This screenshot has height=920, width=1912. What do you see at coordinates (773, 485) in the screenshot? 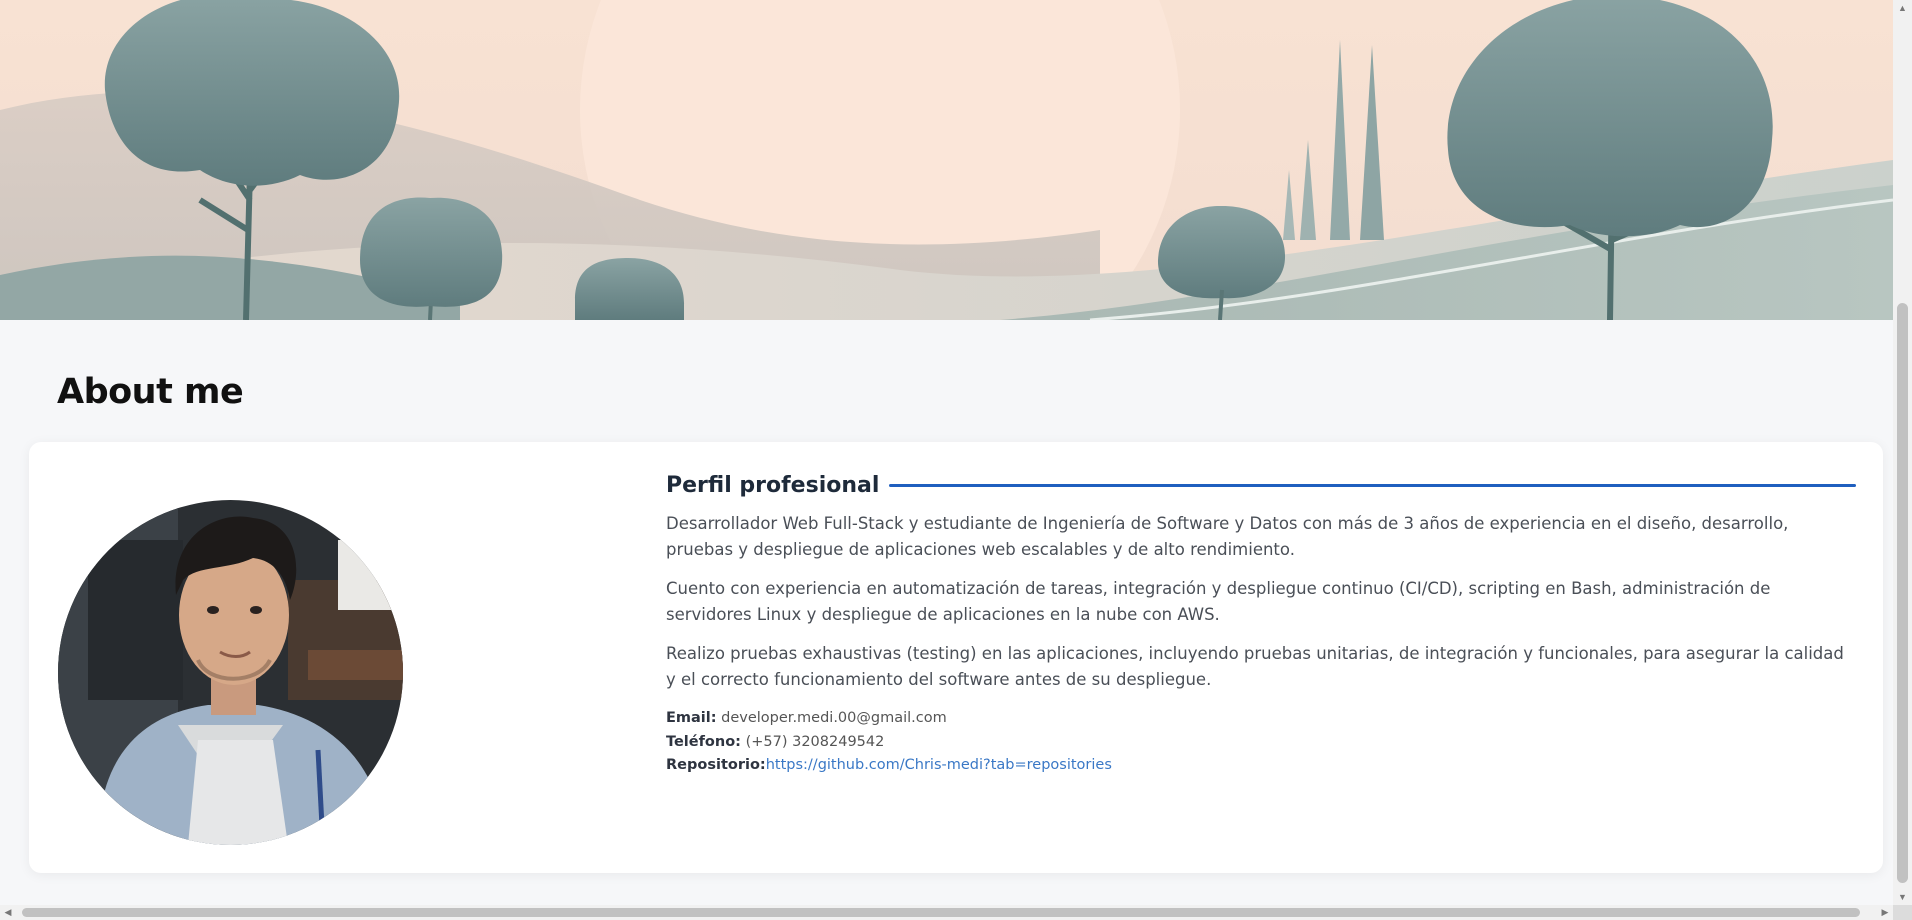
I see `section-title: Perfil profesional` at bounding box center [773, 485].